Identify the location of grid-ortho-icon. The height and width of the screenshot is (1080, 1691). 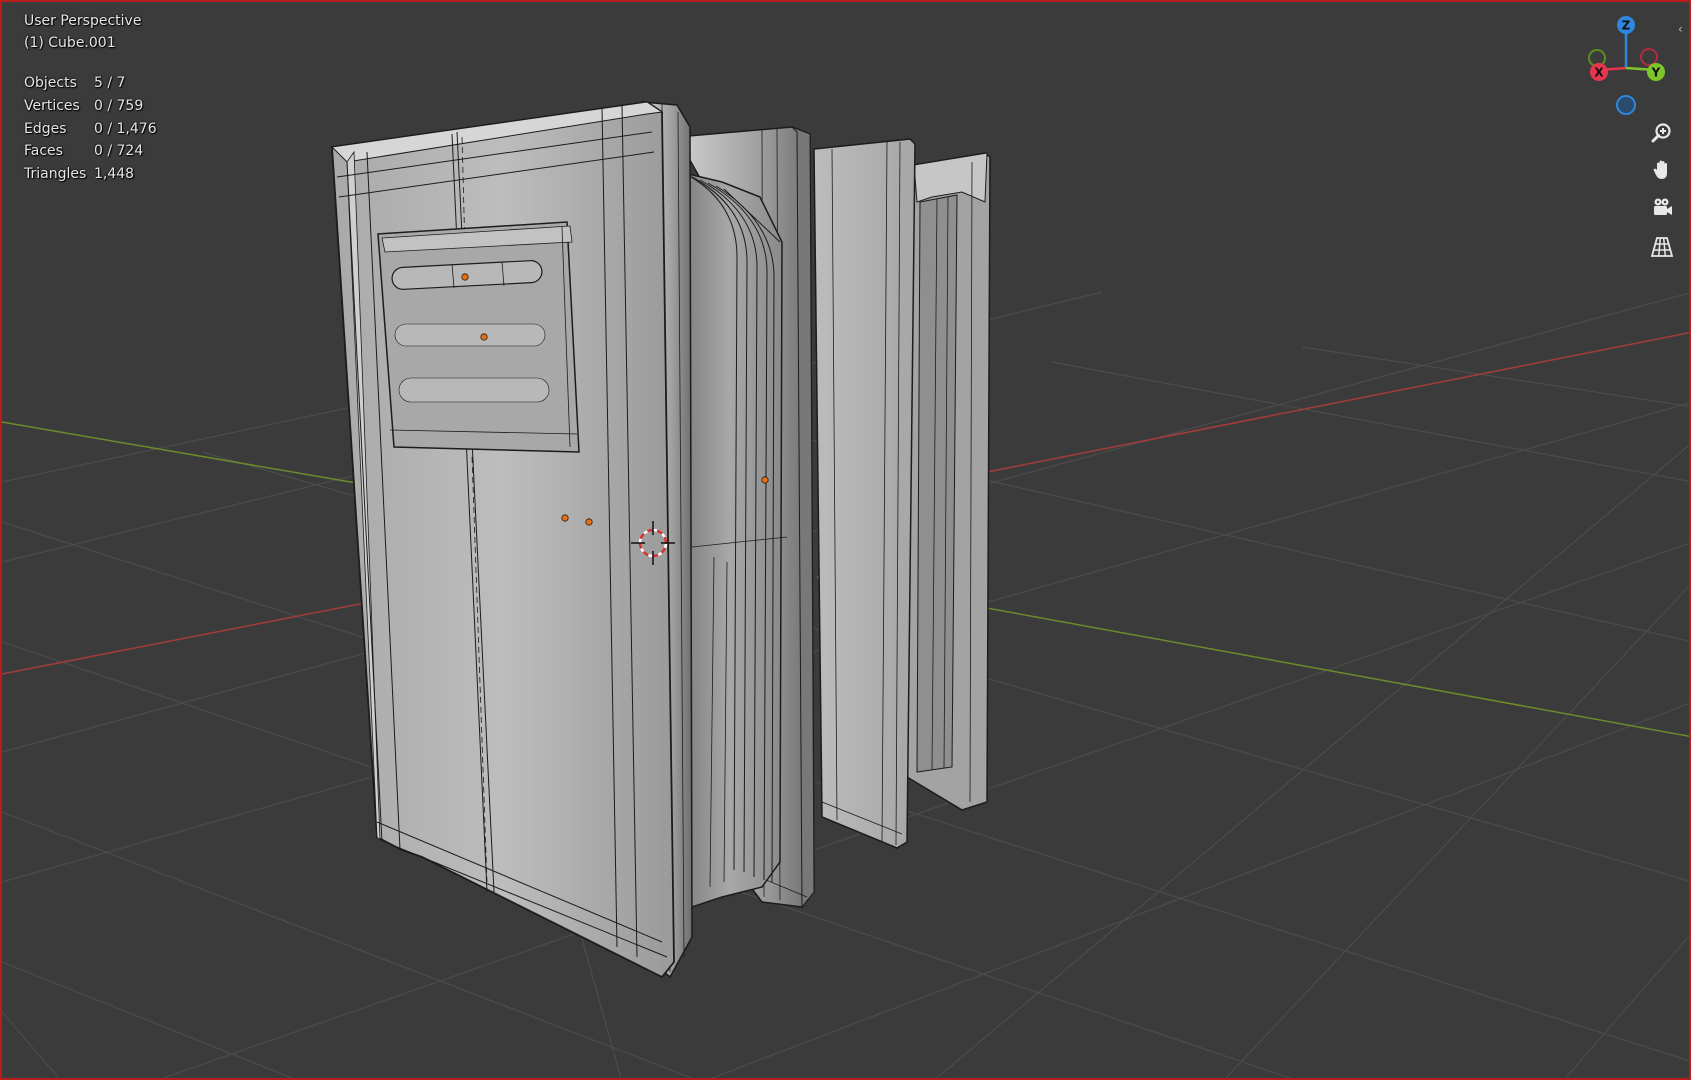
(1662, 247).